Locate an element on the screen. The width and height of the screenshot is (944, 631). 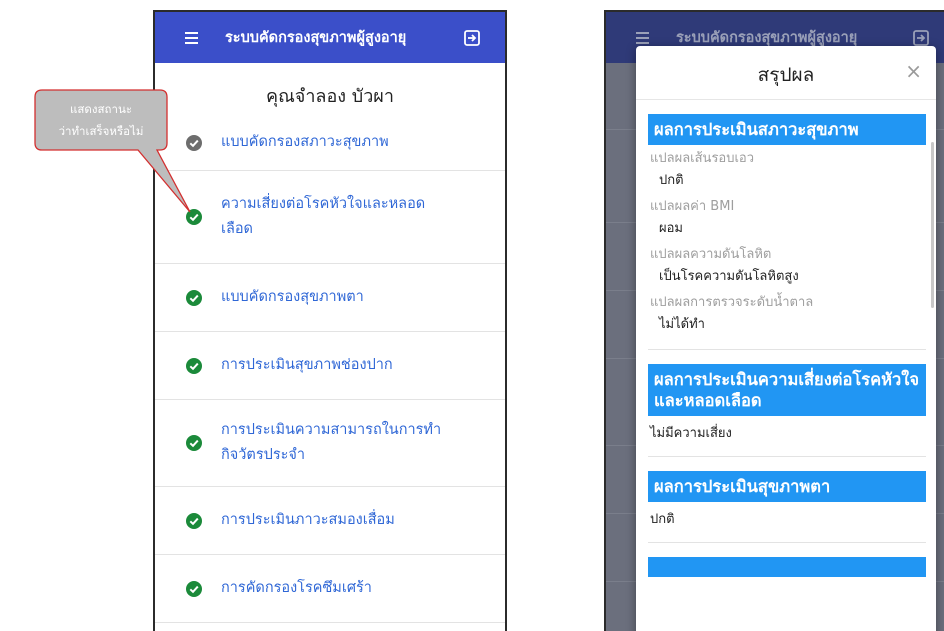
callout-line-1: แสดงสถานะ is located at coordinates (101, 109).